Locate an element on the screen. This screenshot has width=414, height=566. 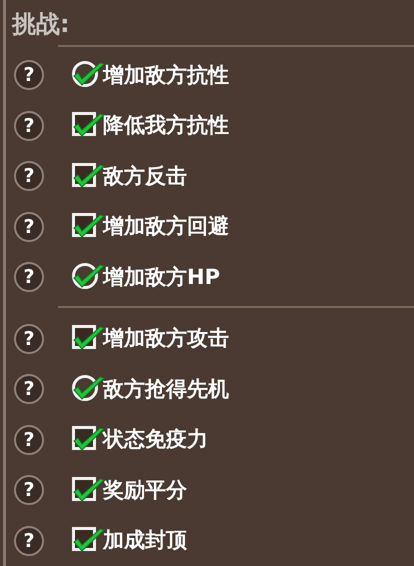
option-label: 状态免疫力 is located at coordinates (155, 439).